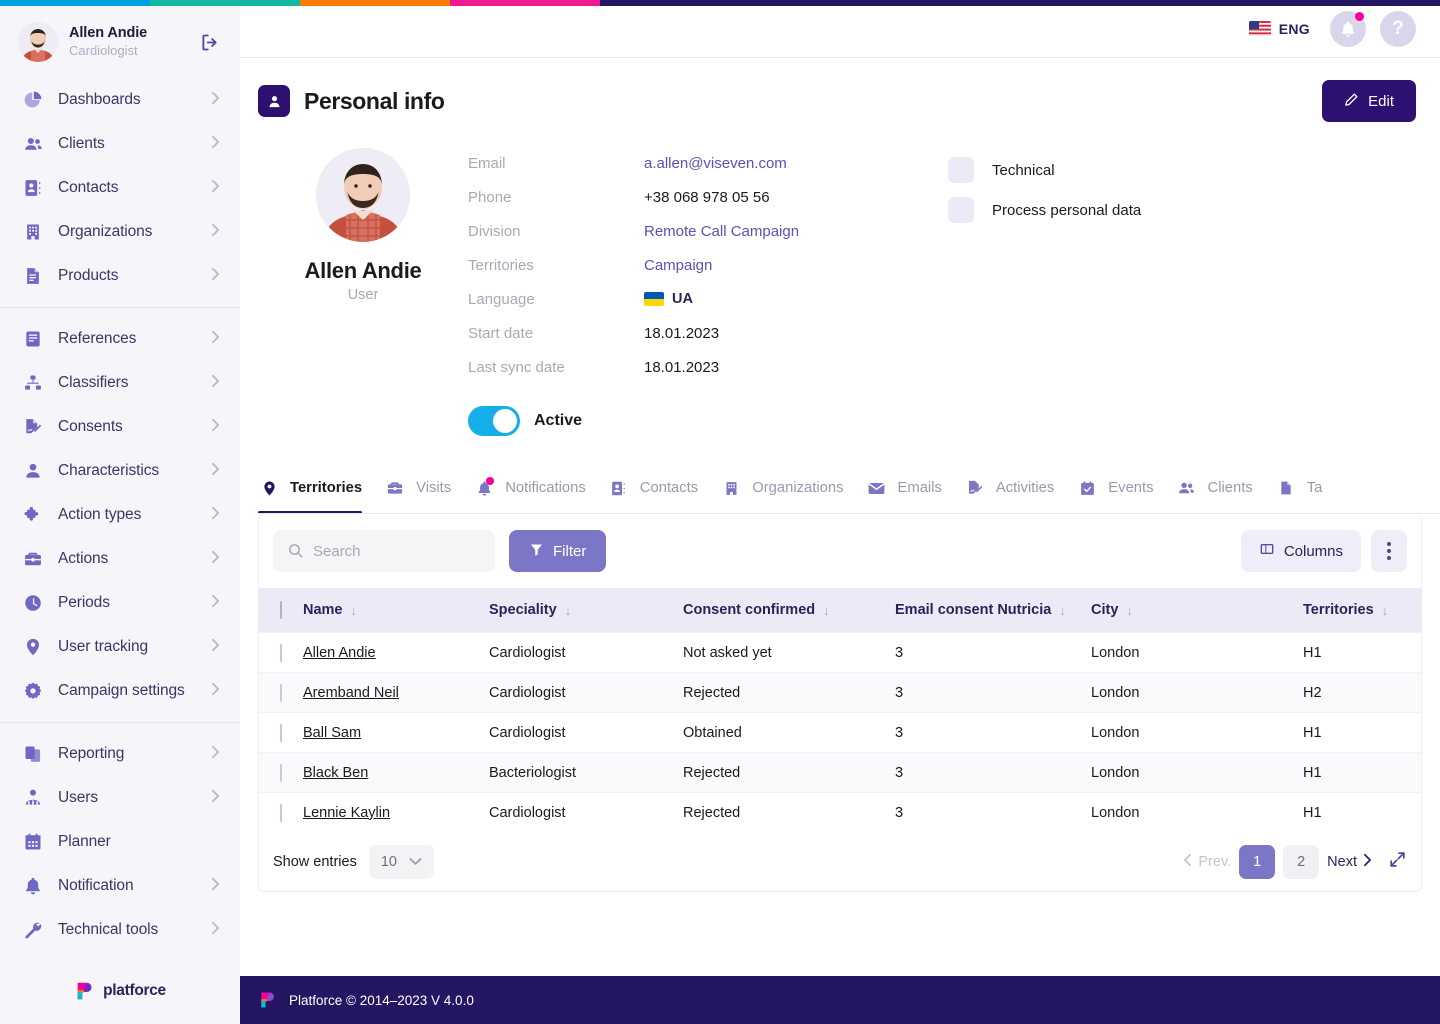 The height and width of the screenshot is (1024, 1440). I want to click on sidebar-item-classifiers: Classifiers, so click(120, 383).